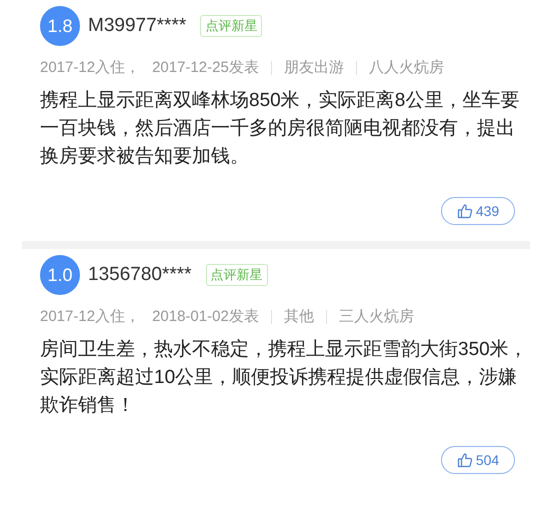  What do you see at coordinates (137, 26) in the screenshot?
I see `user-name: M39977****` at bounding box center [137, 26].